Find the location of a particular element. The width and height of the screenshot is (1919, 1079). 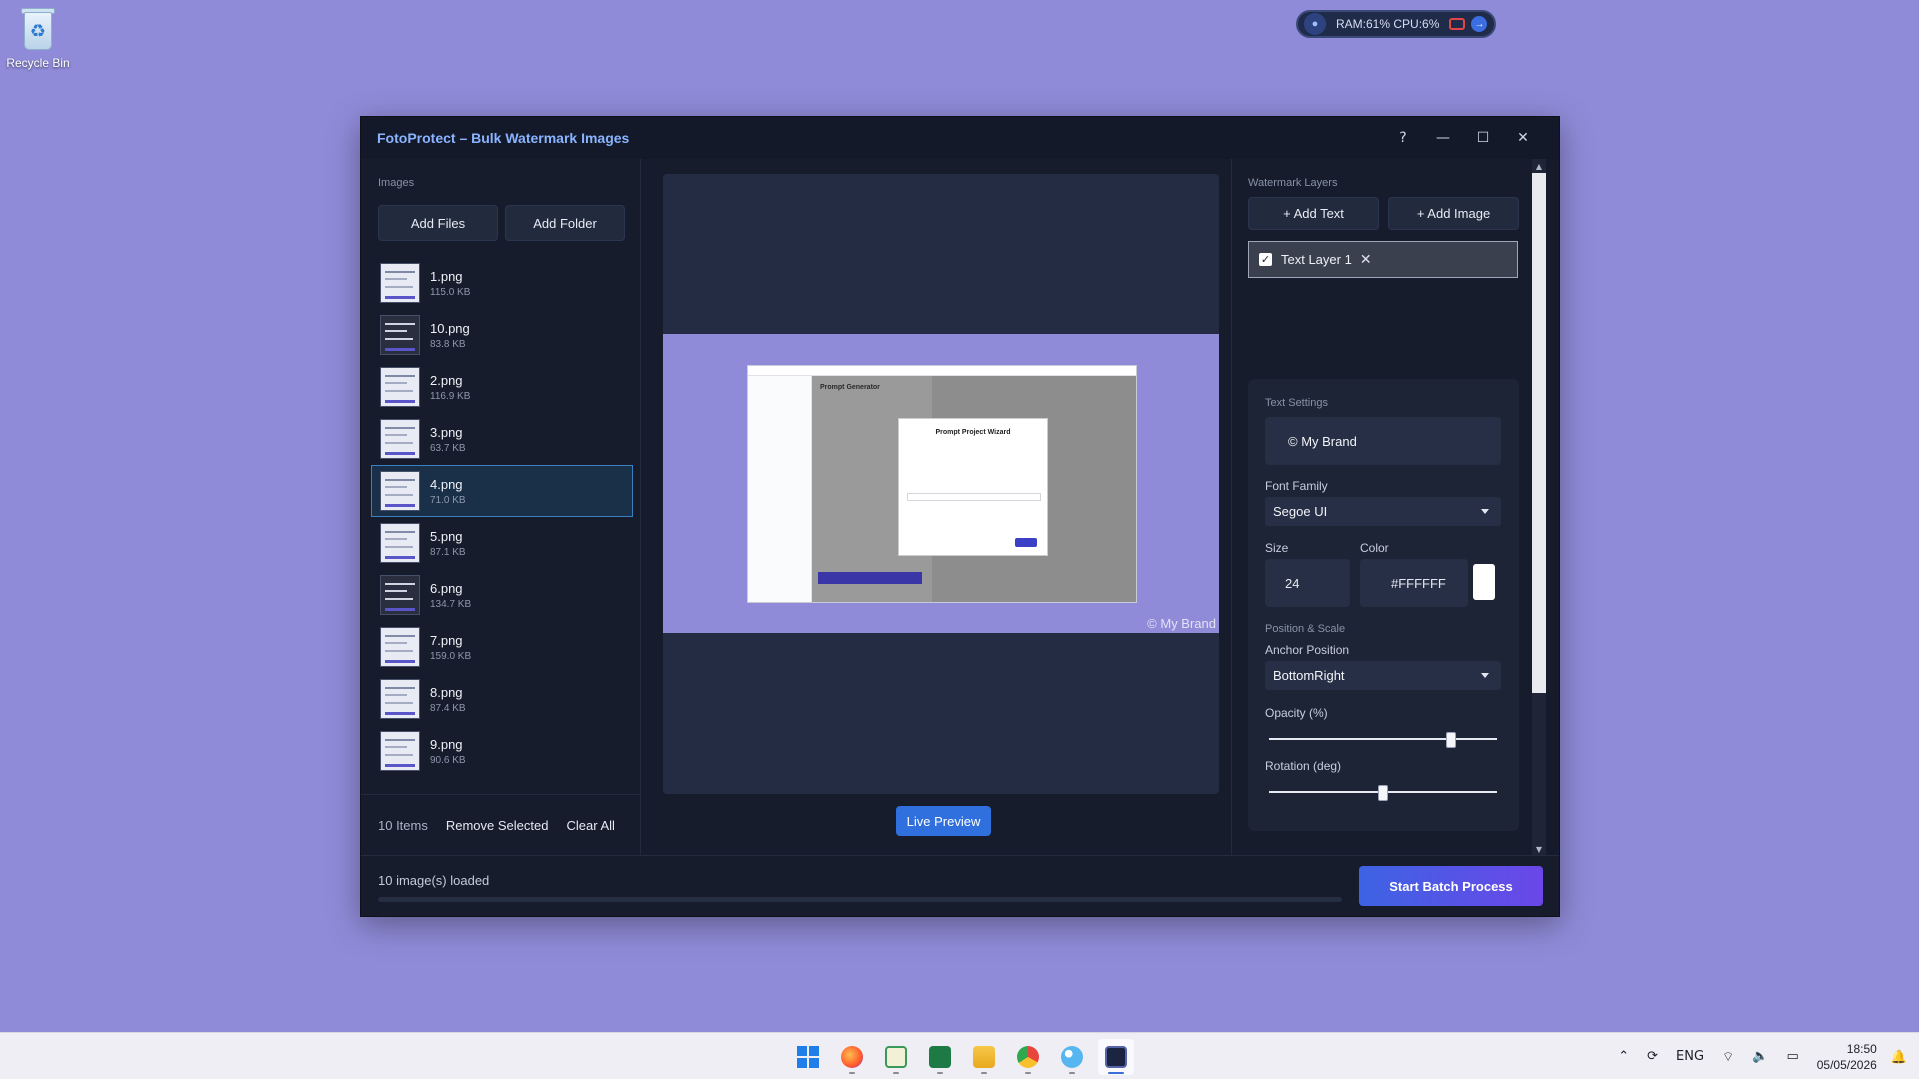

remove-selected-button: Remove Selected is located at coordinates (497, 825).